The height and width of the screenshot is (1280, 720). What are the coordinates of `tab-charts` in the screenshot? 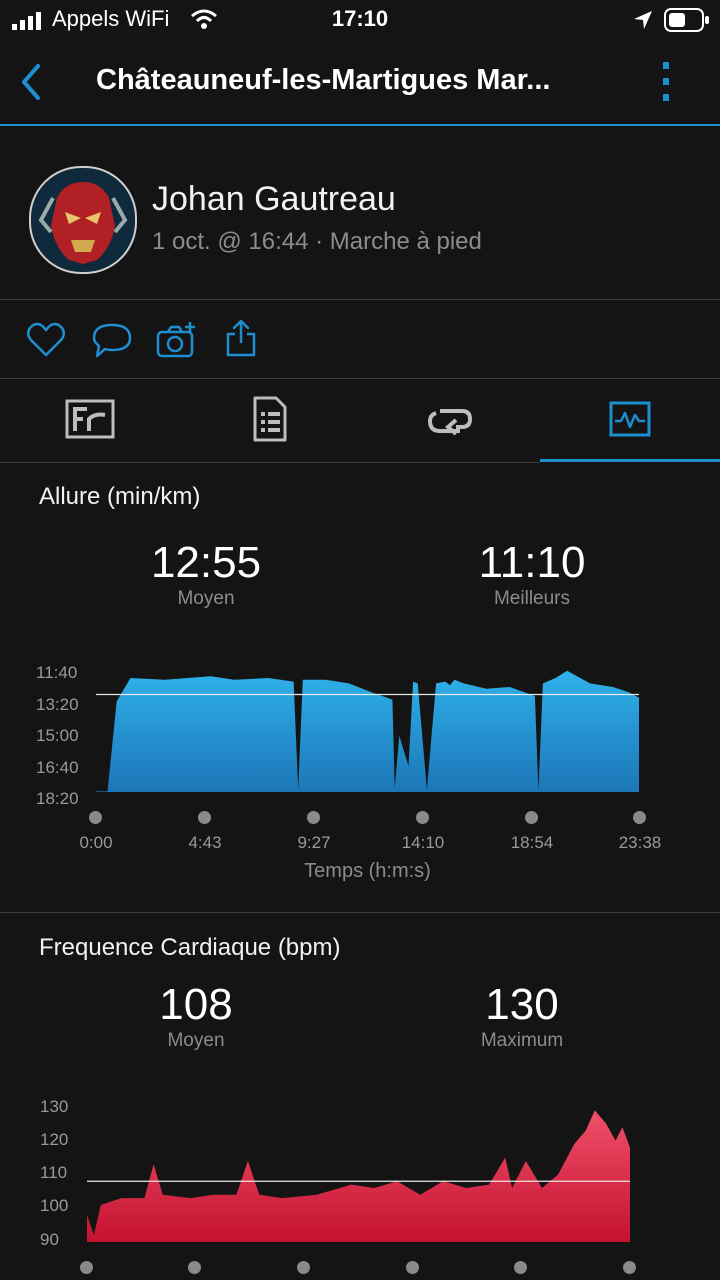 It's located at (630, 420).